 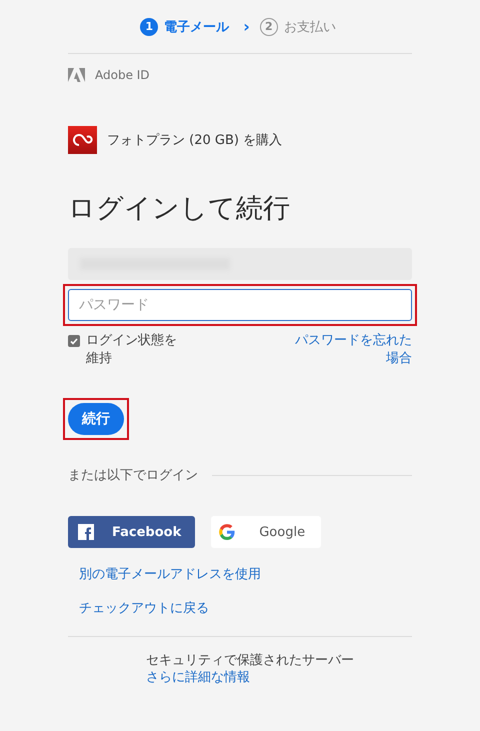 I want to click on brand-label: Adobe ID, so click(x=122, y=75).